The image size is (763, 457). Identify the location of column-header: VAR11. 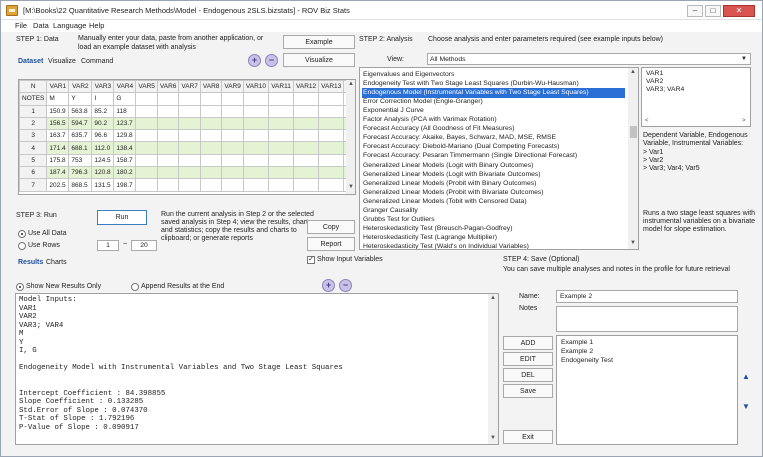
(281, 87).